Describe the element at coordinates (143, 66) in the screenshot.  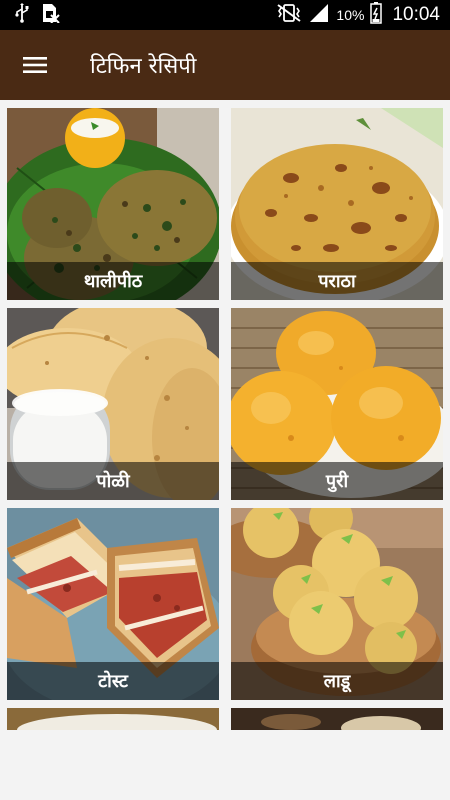
I see `page-title: टिफिन रेसिपी` at that location.